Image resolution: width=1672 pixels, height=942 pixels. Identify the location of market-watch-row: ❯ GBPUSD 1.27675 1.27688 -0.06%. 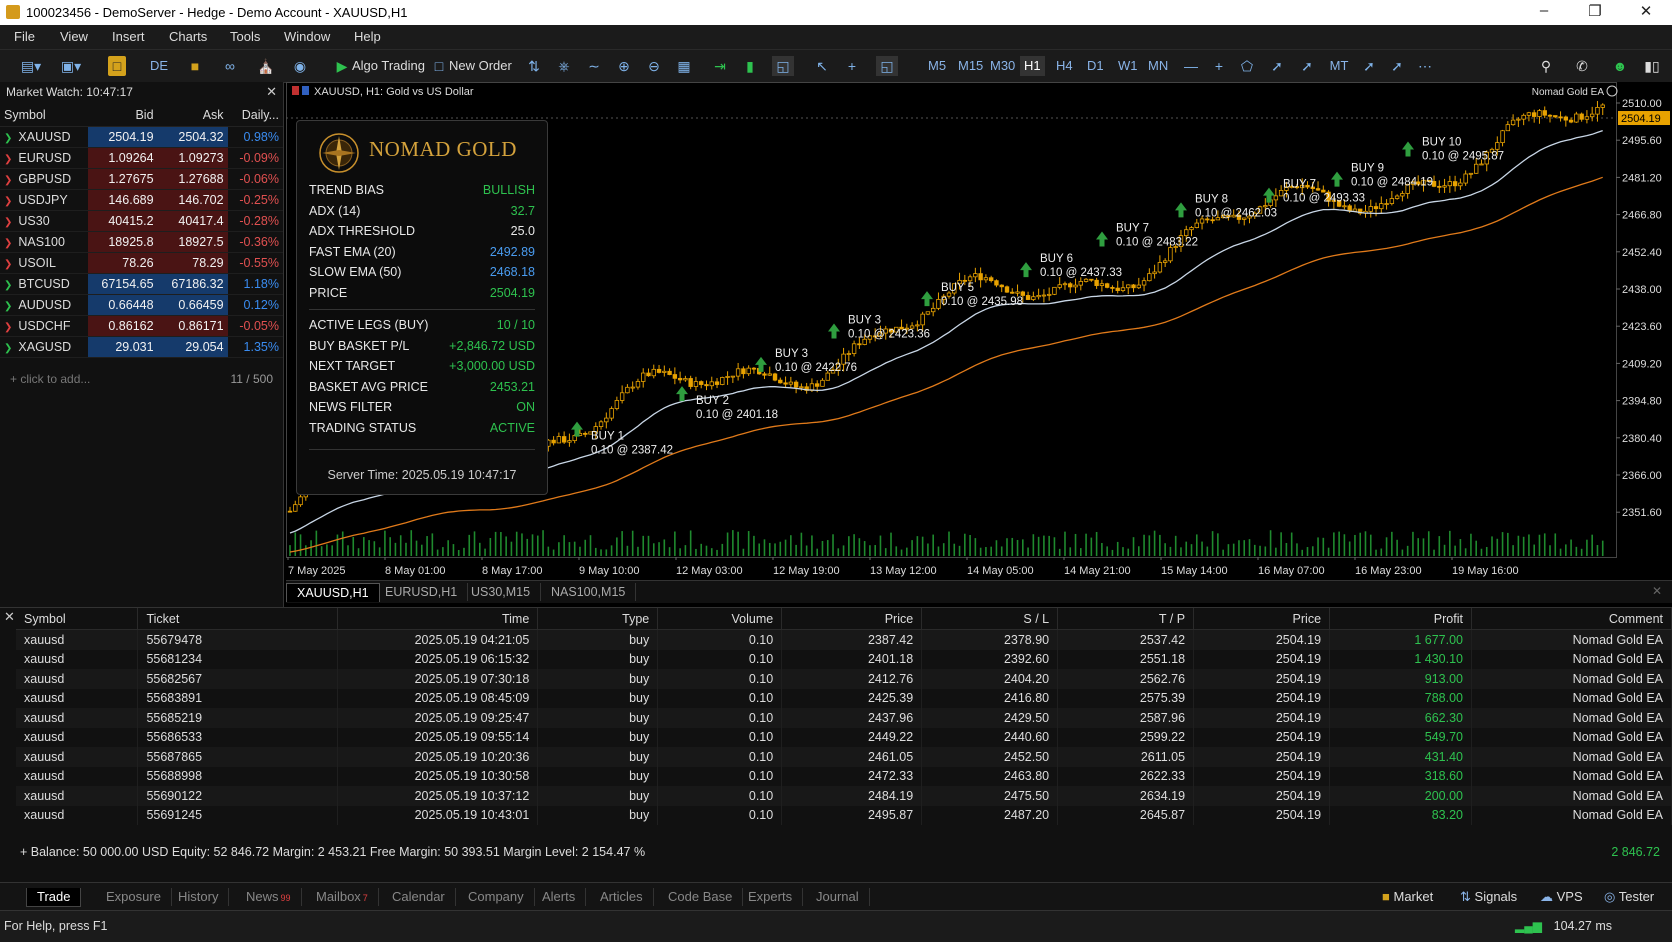
(141, 179).